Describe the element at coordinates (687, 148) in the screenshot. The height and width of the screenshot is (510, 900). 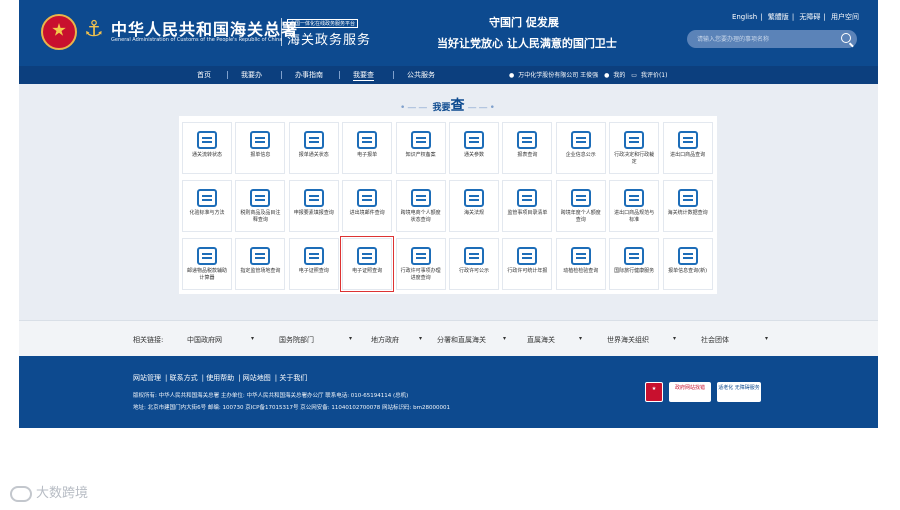
I see `query-tile: 进出口商品查询` at that location.